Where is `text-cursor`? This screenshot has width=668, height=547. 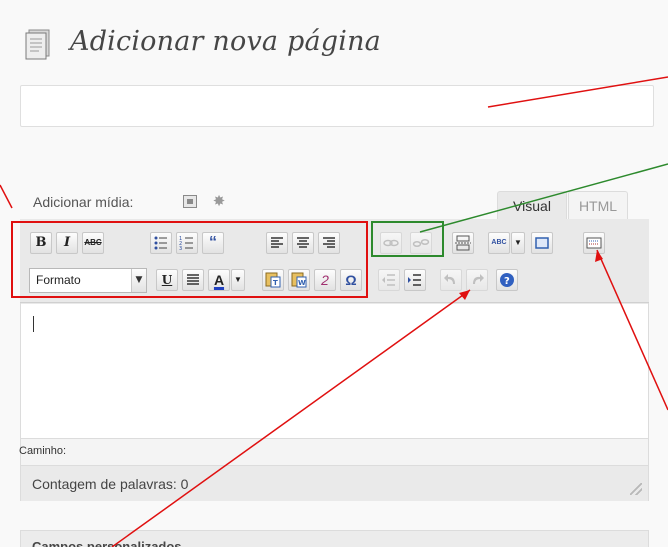 text-cursor is located at coordinates (33, 324).